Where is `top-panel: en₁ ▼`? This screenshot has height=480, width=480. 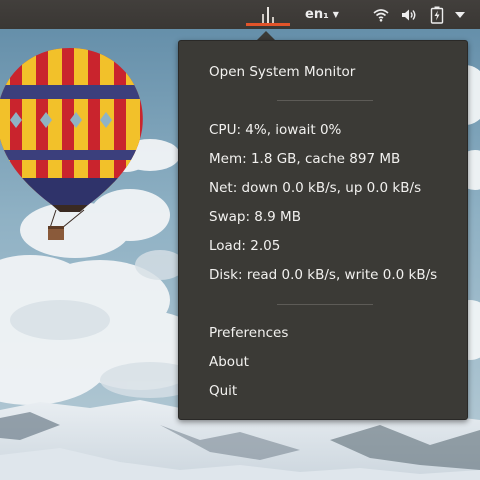 top-panel: en₁ ▼ is located at coordinates (240, 14).